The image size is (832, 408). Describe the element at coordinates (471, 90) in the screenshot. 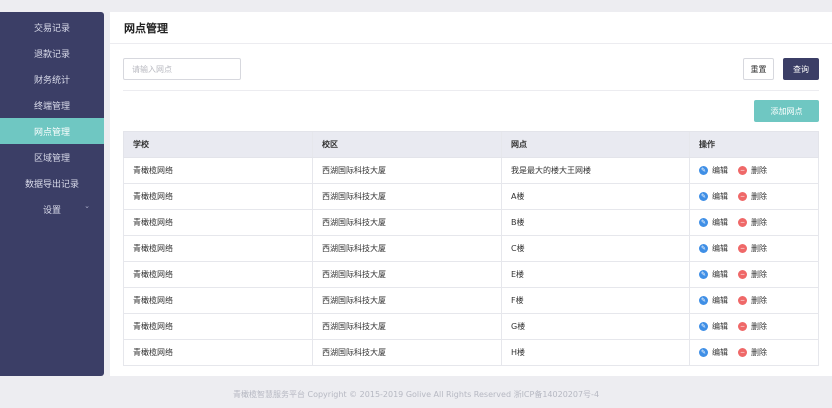

I see `divider` at that location.